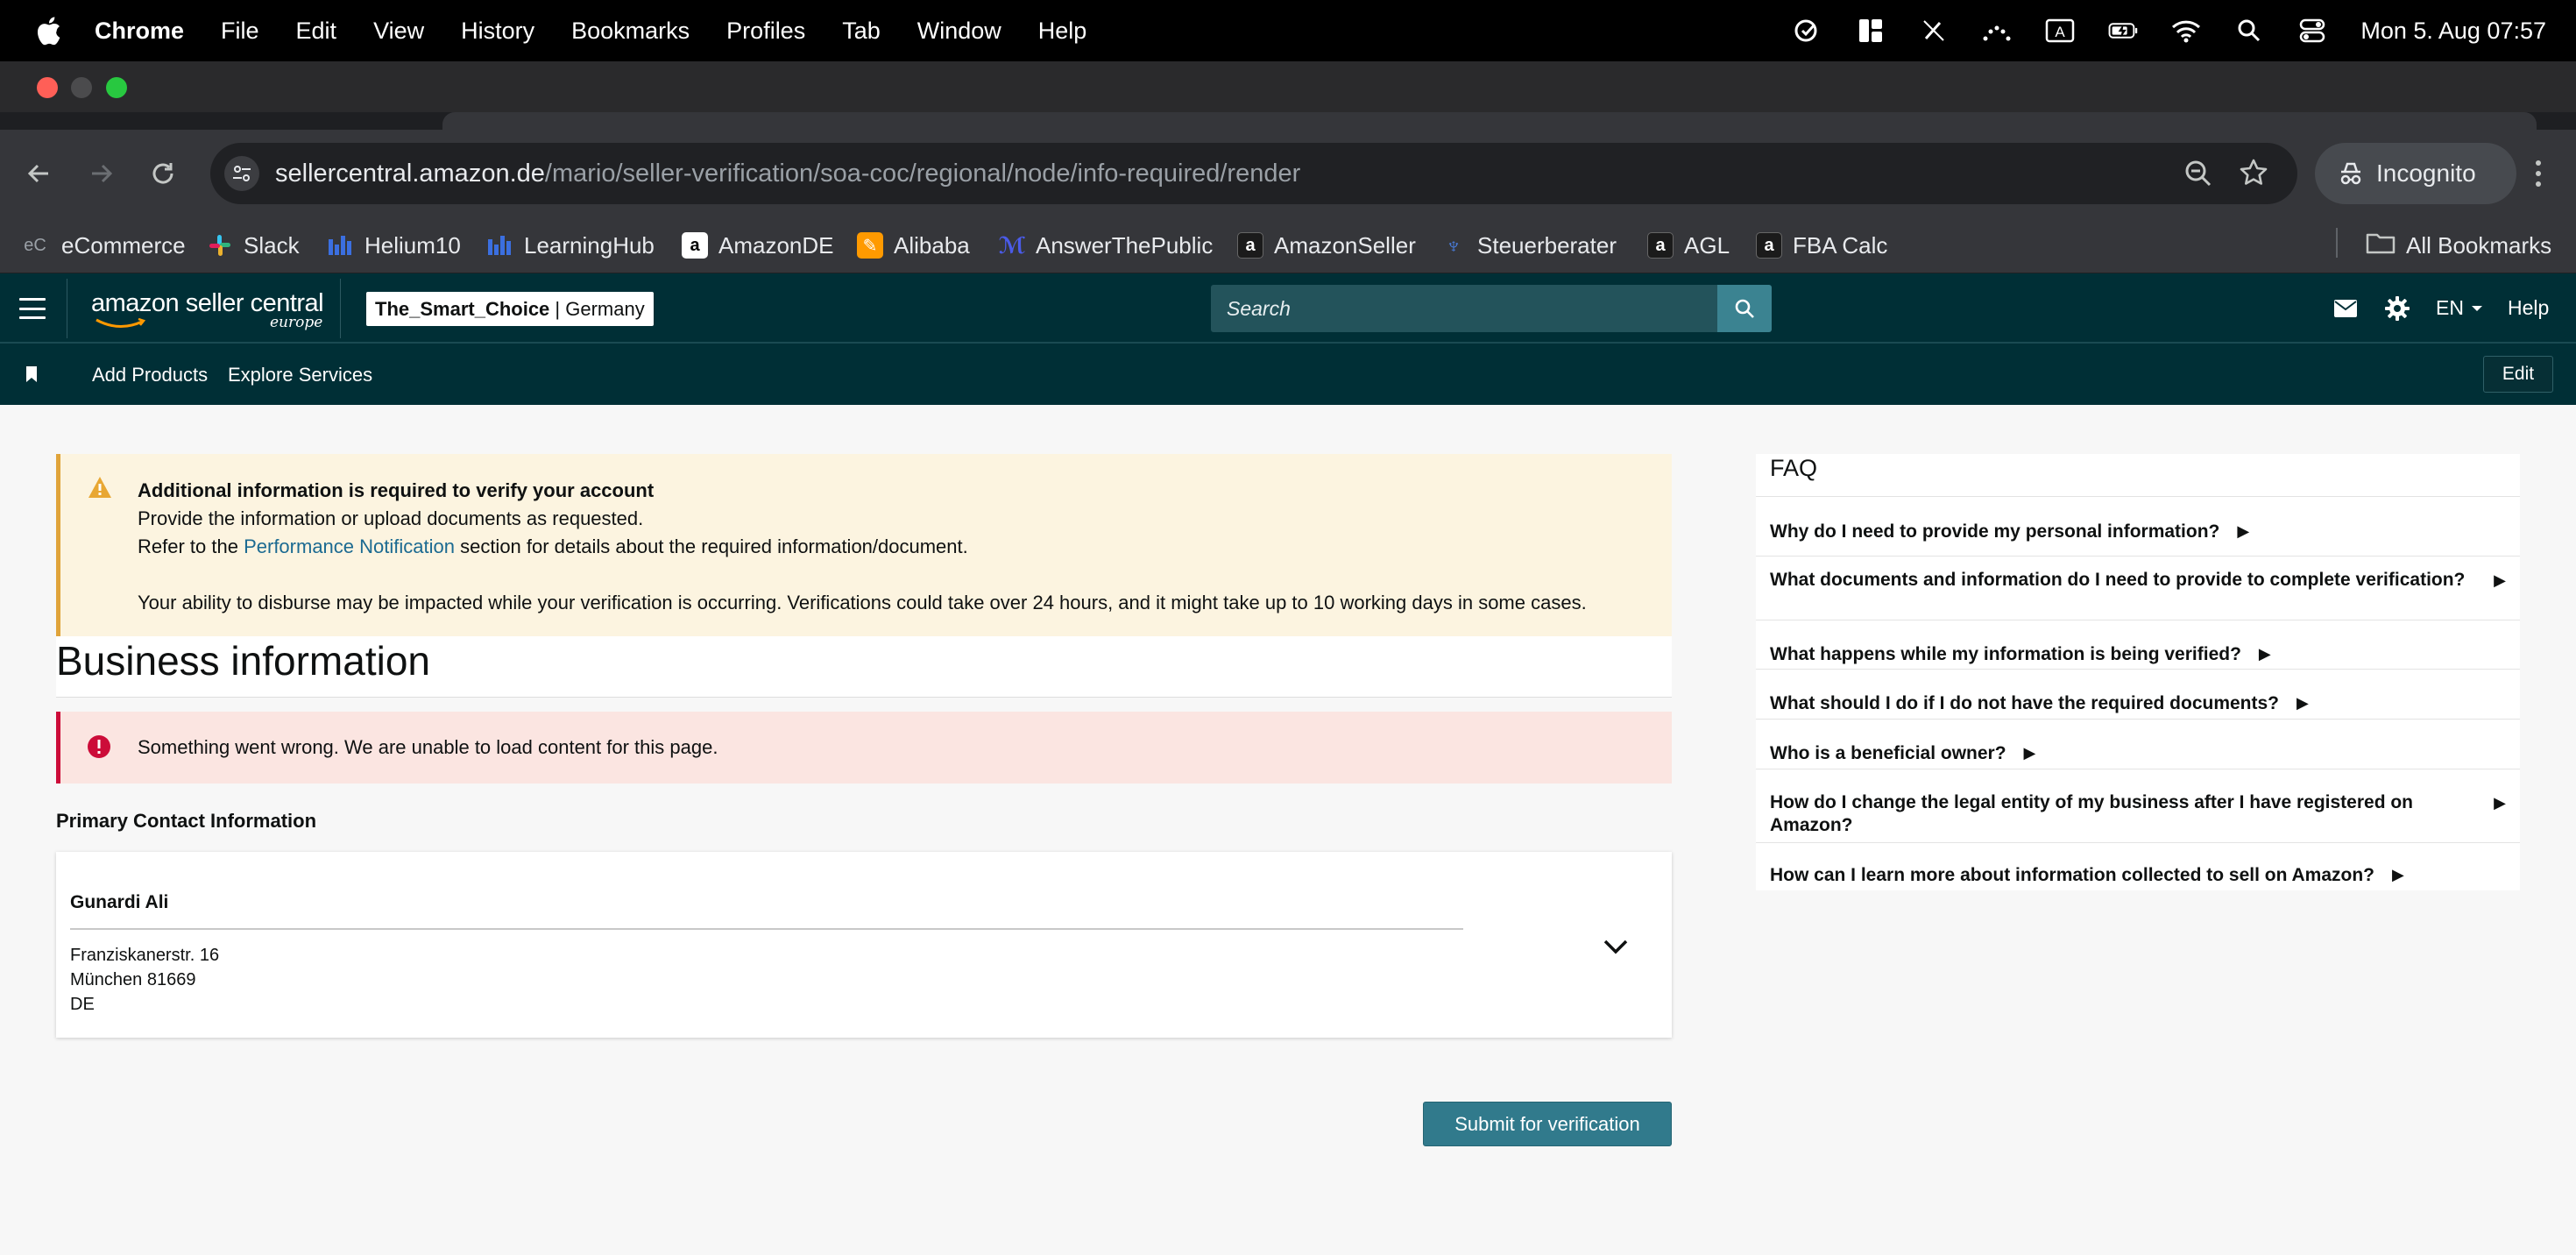 This screenshot has height=1255, width=2576. Describe the element at coordinates (240, 31) in the screenshot. I see `menu-file: File` at that location.